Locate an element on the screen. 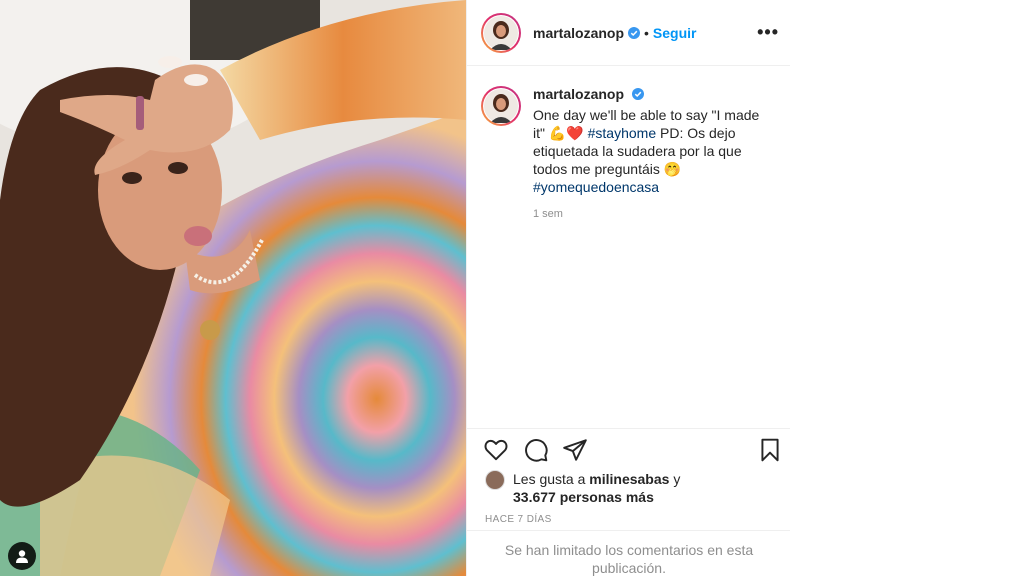 The height and width of the screenshot is (576, 1024). liker-avatar is located at coordinates (495, 480).